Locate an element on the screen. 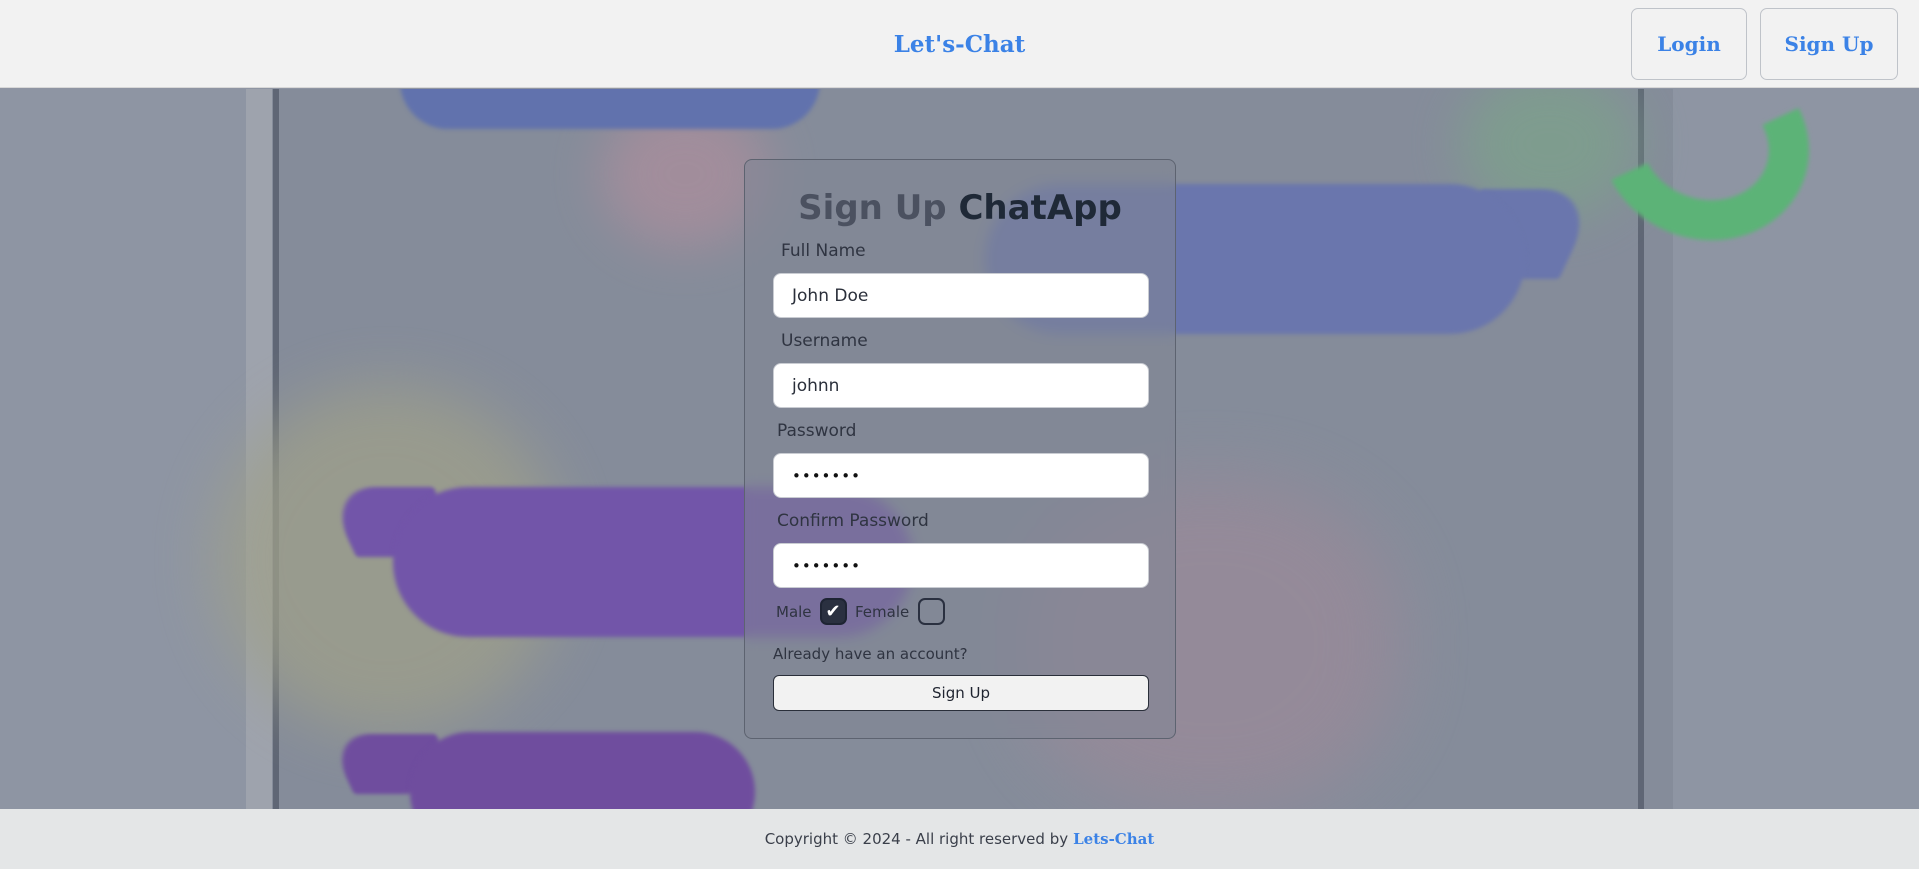  form-title: Sign Up ChatApp is located at coordinates (960, 208).